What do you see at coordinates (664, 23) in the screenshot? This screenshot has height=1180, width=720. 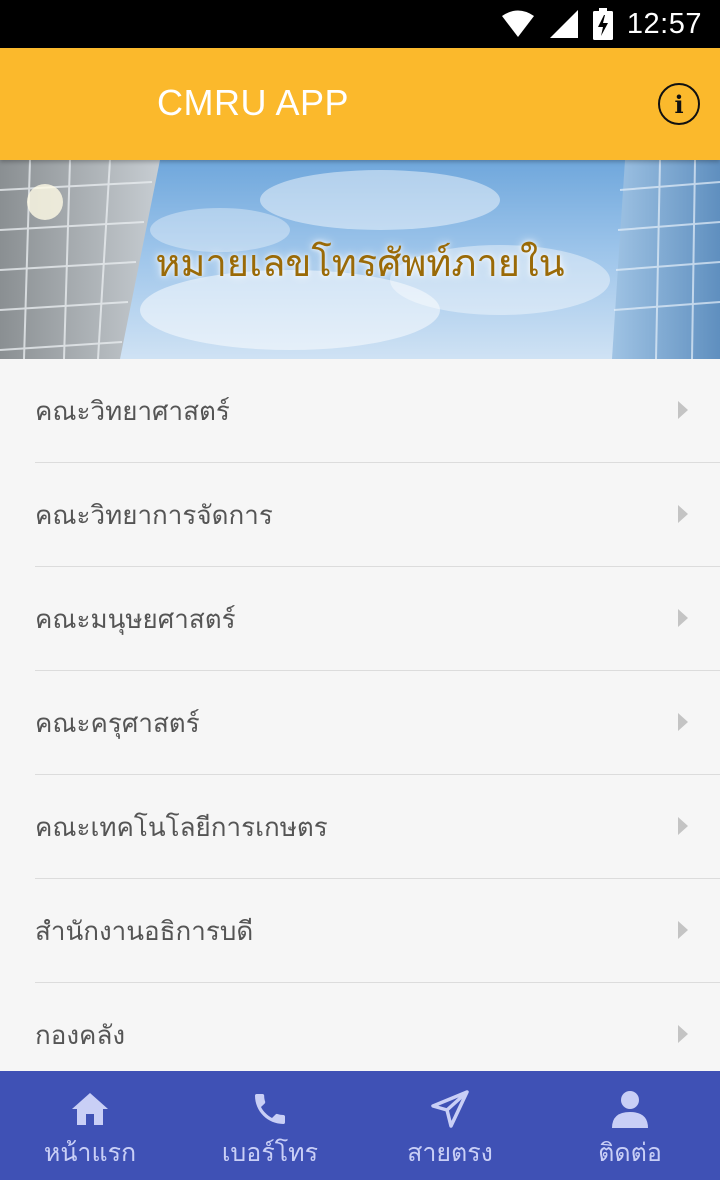 I see `clock: 12:57` at bounding box center [664, 23].